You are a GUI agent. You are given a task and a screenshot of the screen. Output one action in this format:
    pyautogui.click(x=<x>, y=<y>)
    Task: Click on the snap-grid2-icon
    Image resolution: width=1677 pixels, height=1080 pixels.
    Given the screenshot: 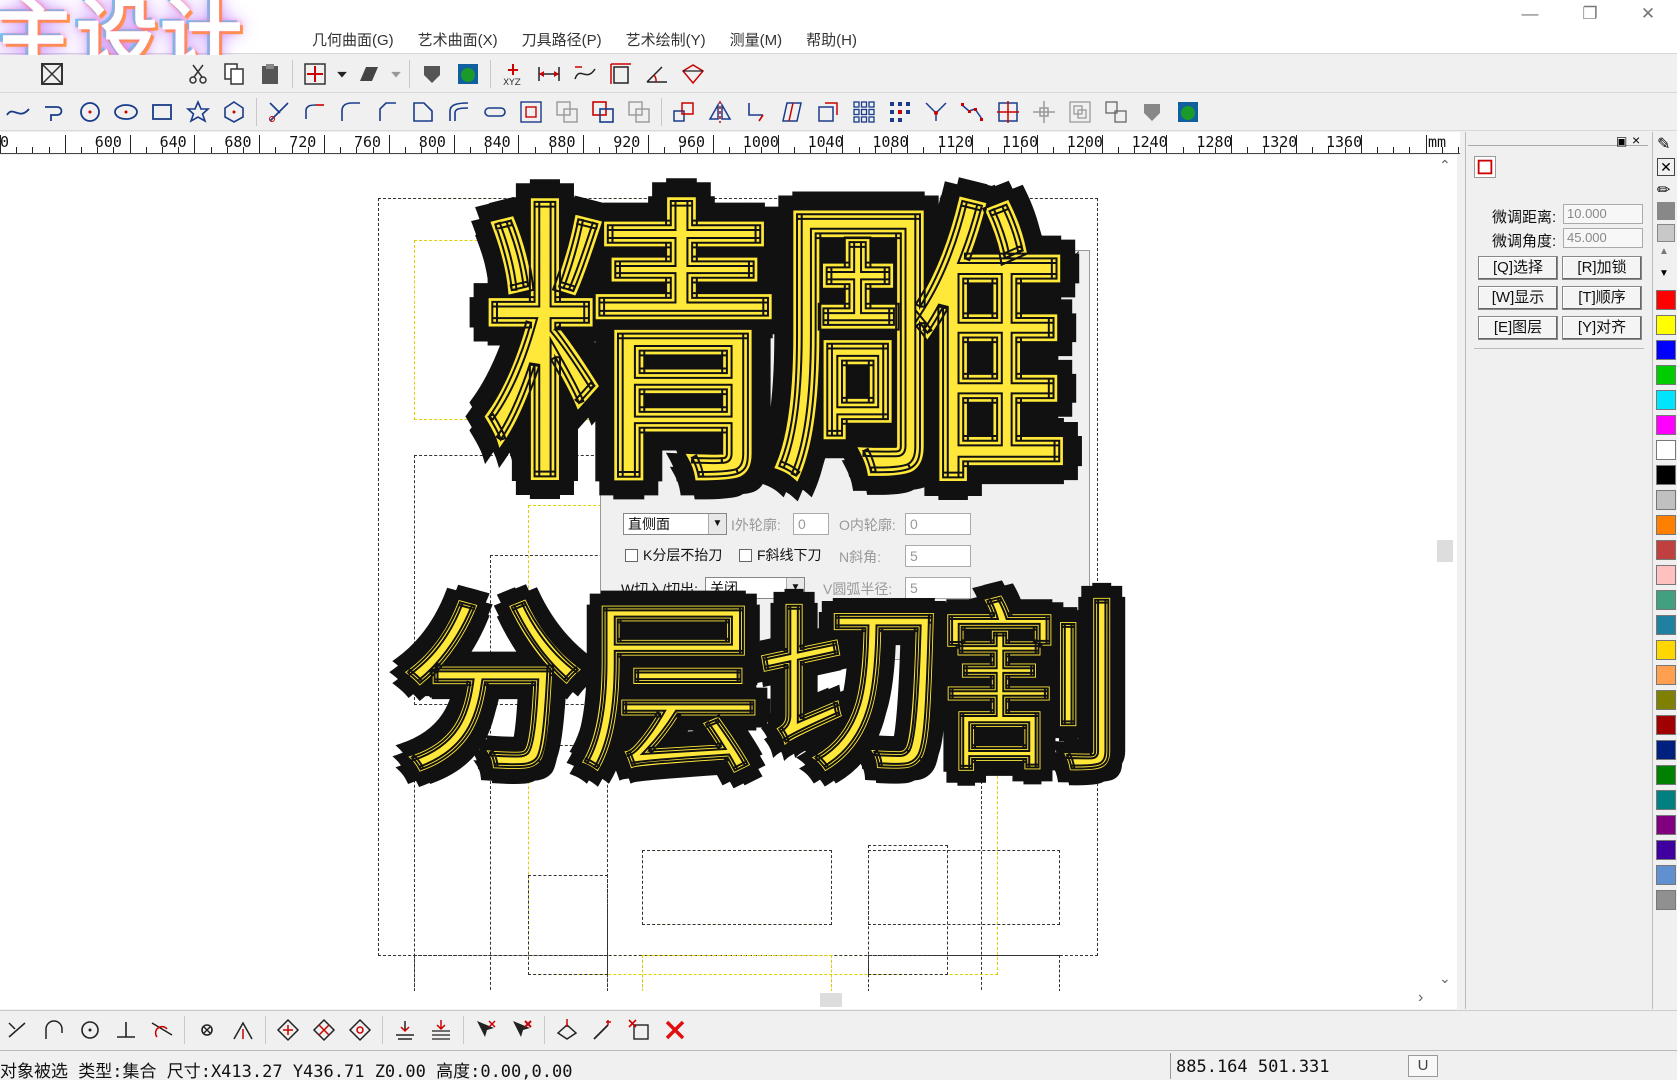 What is the action you would take?
    pyautogui.click(x=324, y=1030)
    